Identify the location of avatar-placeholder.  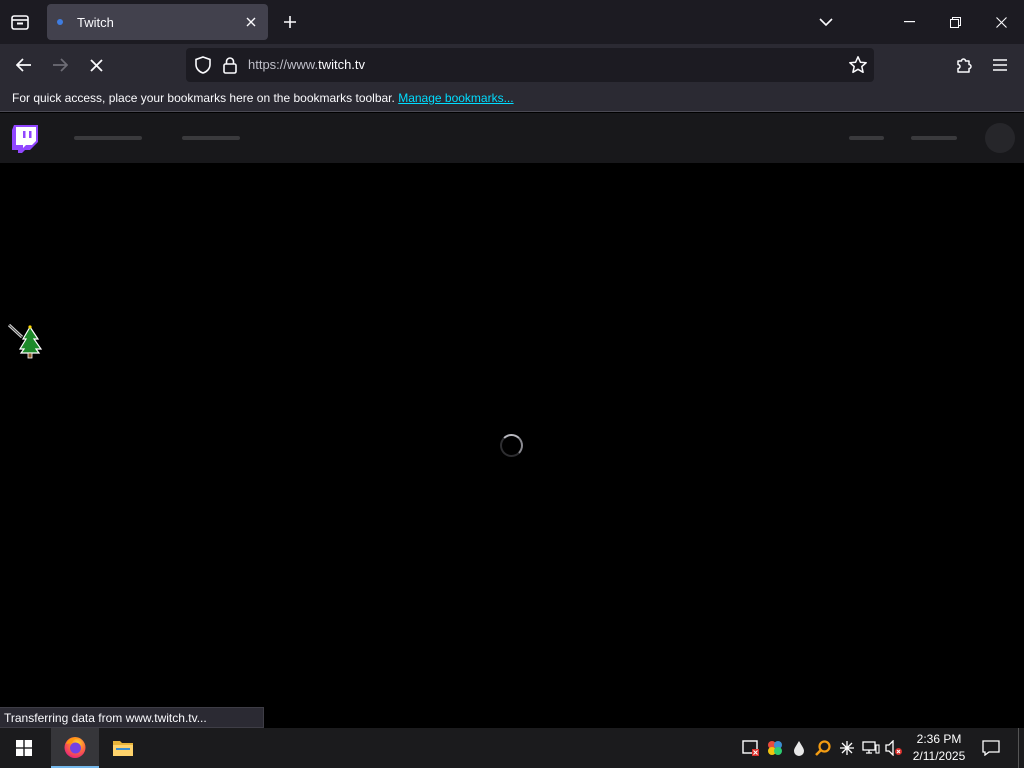
(1000, 138).